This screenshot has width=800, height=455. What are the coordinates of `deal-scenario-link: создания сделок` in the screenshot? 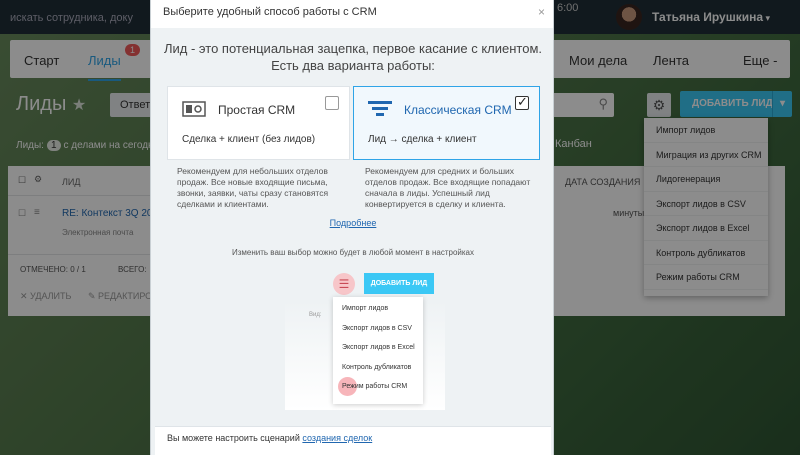 It's located at (337, 438).